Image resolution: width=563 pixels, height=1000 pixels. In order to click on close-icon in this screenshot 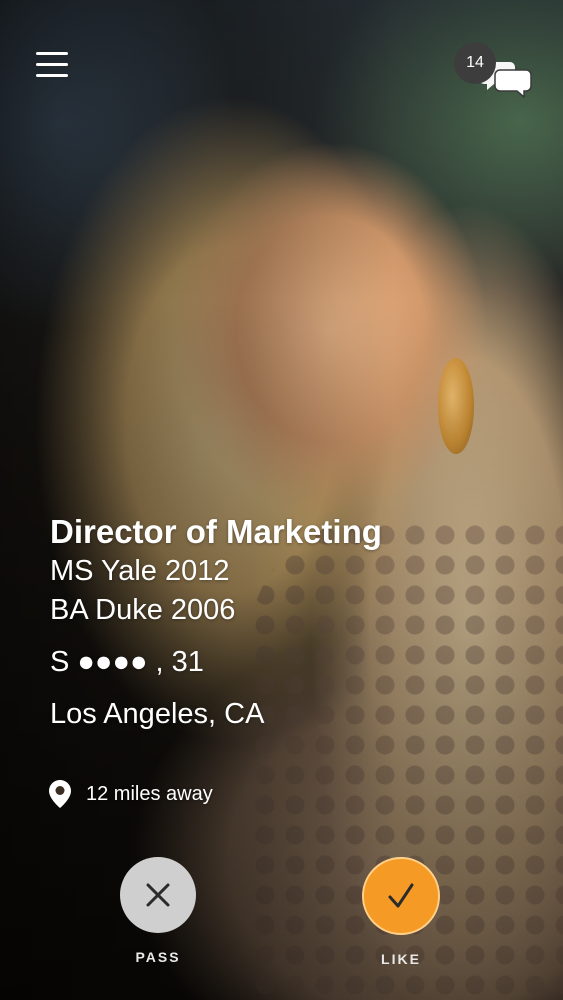, I will do `click(158, 895)`.